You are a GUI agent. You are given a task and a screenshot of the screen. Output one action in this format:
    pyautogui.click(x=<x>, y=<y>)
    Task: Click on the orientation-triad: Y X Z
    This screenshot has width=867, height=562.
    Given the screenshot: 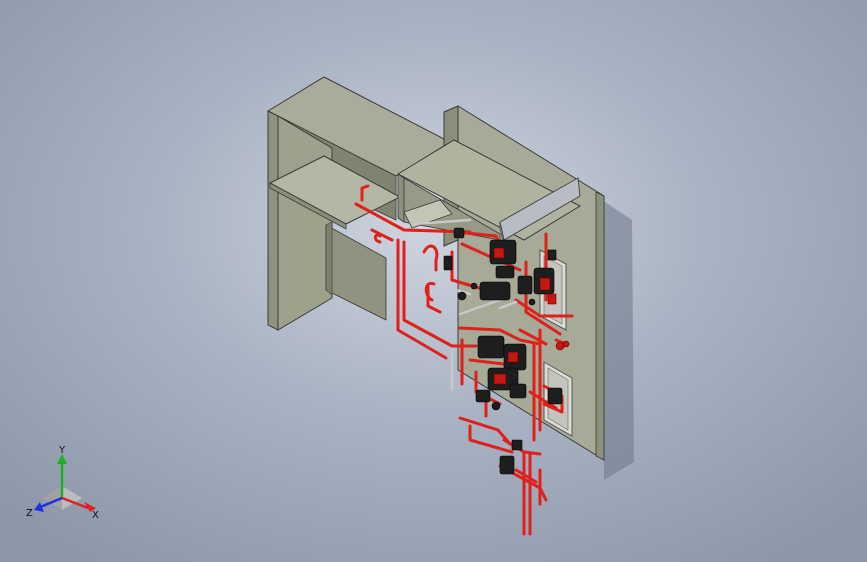 What is the action you would take?
    pyautogui.click(x=64, y=486)
    